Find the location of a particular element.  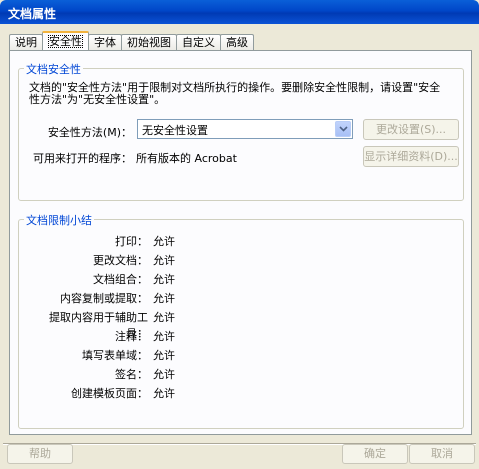

summary-label: 创建模板页面： is located at coordinates (109, 393).